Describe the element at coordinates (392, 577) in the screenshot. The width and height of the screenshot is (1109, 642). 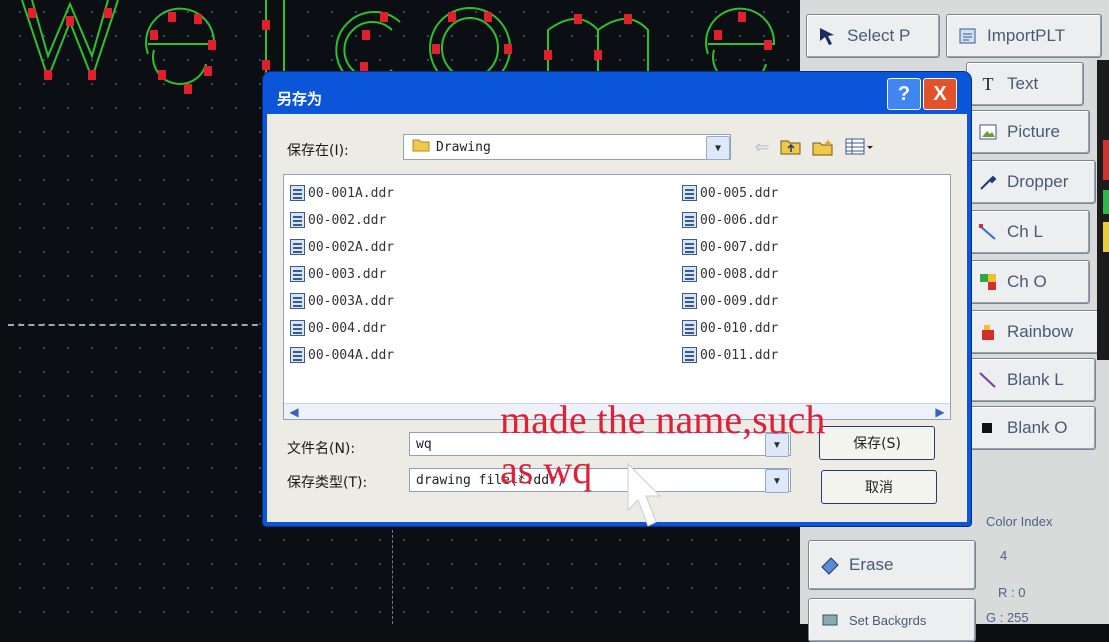
I see `canvas-guide-vertical` at that location.